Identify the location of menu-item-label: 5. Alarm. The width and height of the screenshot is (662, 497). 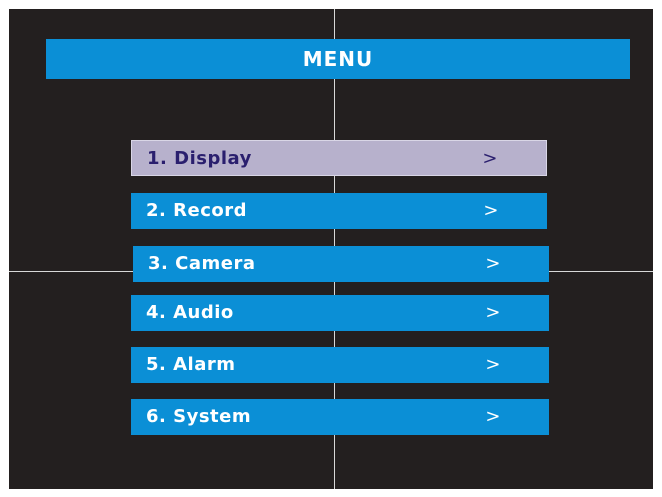
(191, 364).